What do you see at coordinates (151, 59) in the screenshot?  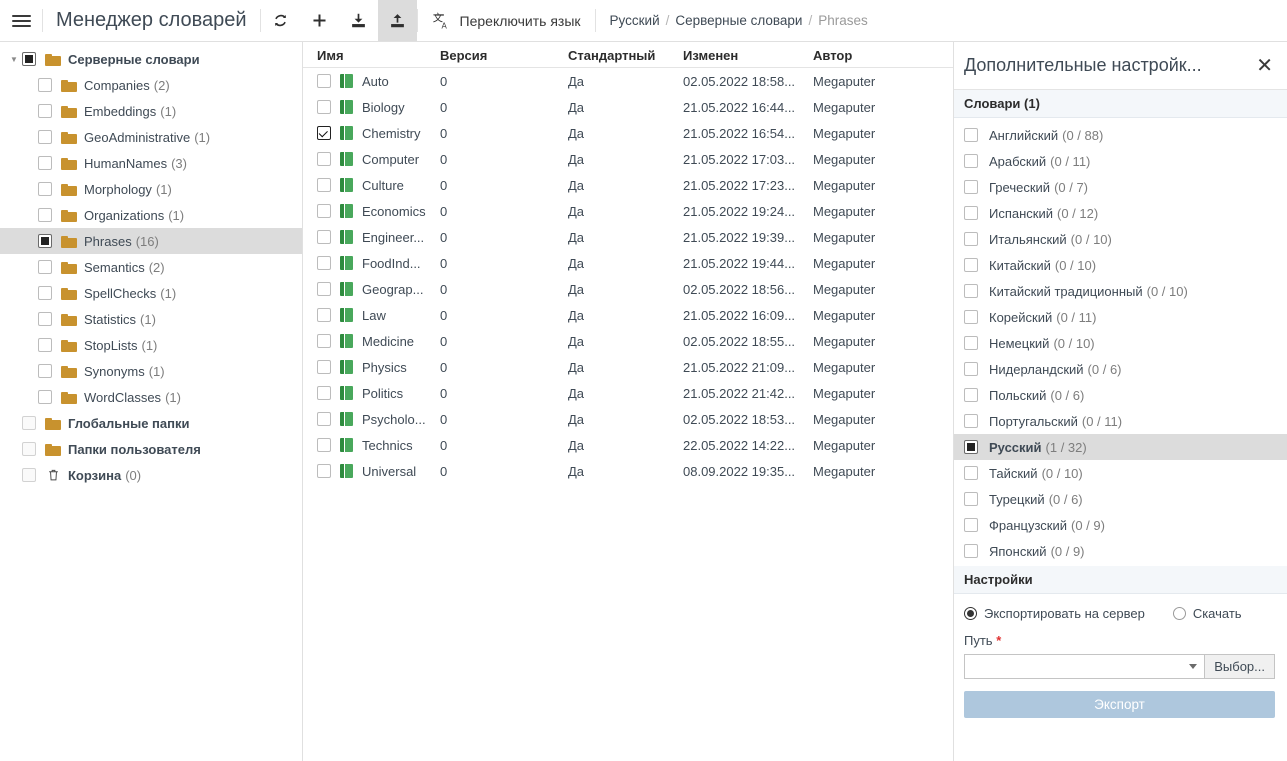 I see `tree-item-серверные-словари: ▼ Серверные словари` at bounding box center [151, 59].